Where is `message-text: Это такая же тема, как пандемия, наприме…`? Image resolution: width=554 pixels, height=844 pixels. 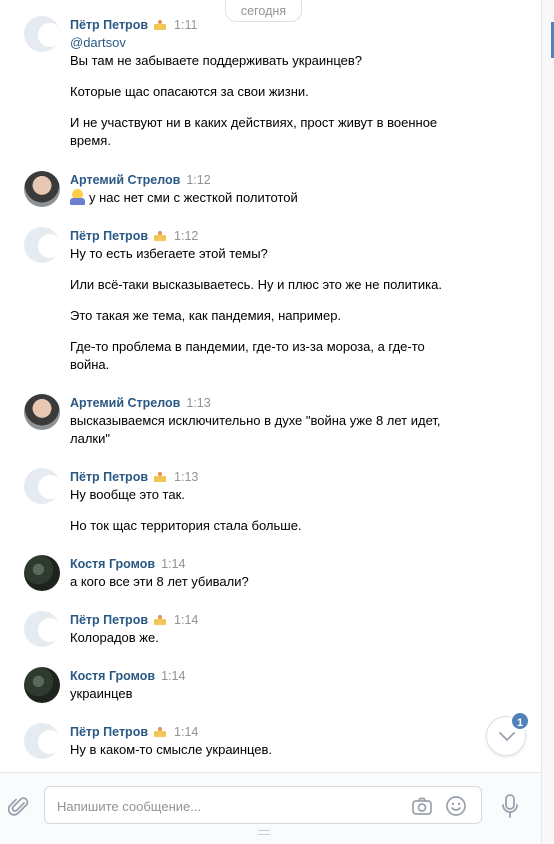 message-text: Это такая же тема, как пандемия, наприме… is located at coordinates (206, 315).